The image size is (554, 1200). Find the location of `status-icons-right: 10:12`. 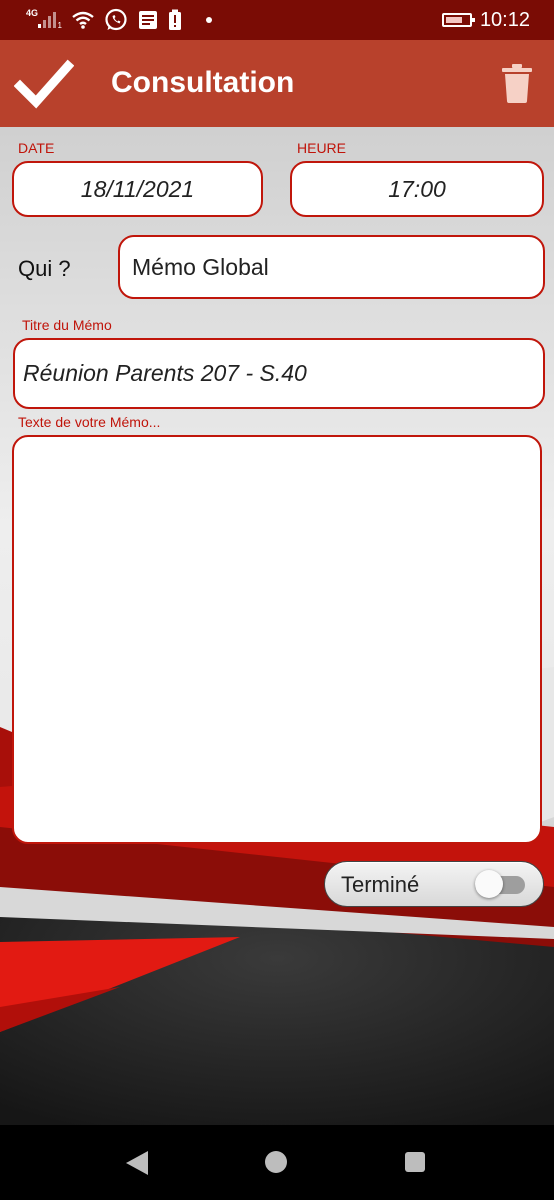

status-icons-right: 10:12 is located at coordinates (485, 20).